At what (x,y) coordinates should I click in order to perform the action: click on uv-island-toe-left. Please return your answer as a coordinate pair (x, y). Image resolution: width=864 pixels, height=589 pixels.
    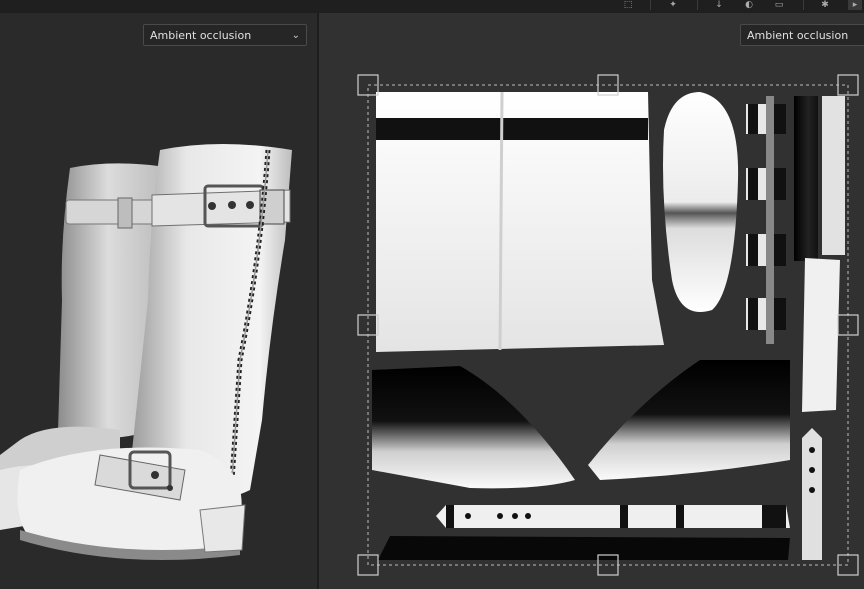
    Looking at the image, I should click on (473, 427).